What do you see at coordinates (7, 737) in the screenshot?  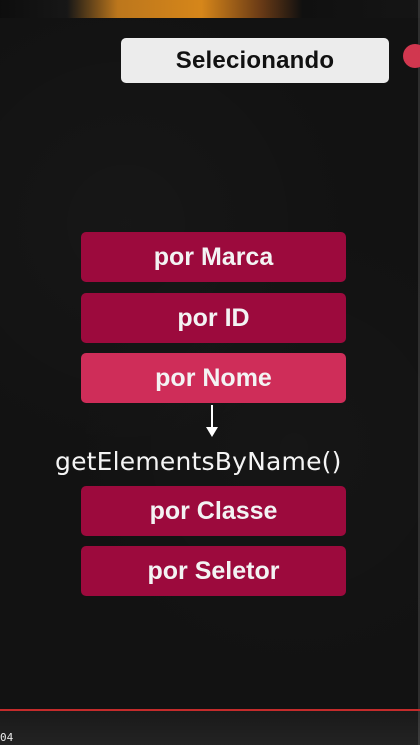 I see `time-display: 04` at bounding box center [7, 737].